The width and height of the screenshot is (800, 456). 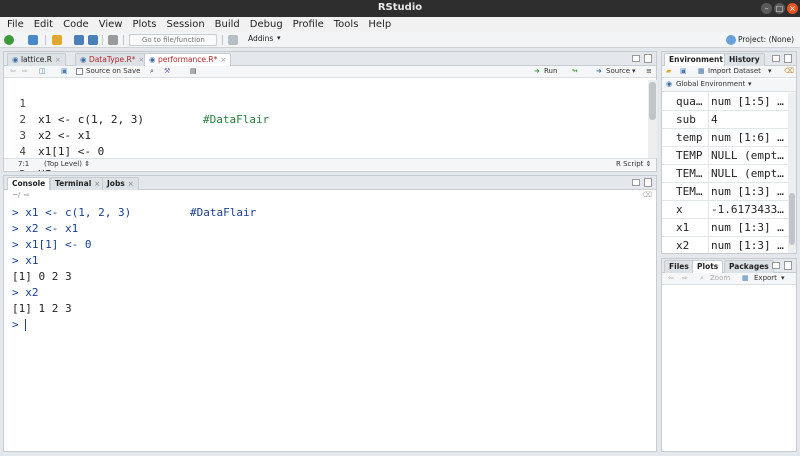 What do you see at coordinates (779, 8) in the screenshot?
I see `maximize-button: □` at bounding box center [779, 8].